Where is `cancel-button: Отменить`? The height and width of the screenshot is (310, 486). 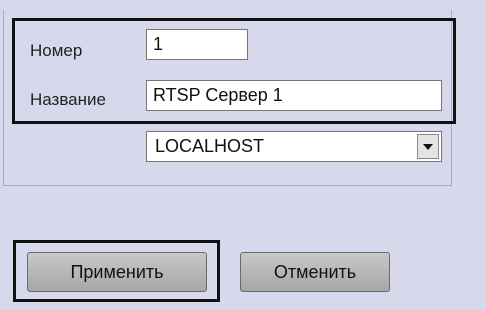
cancel-button: Отменить is located at coordinates (315, 272).